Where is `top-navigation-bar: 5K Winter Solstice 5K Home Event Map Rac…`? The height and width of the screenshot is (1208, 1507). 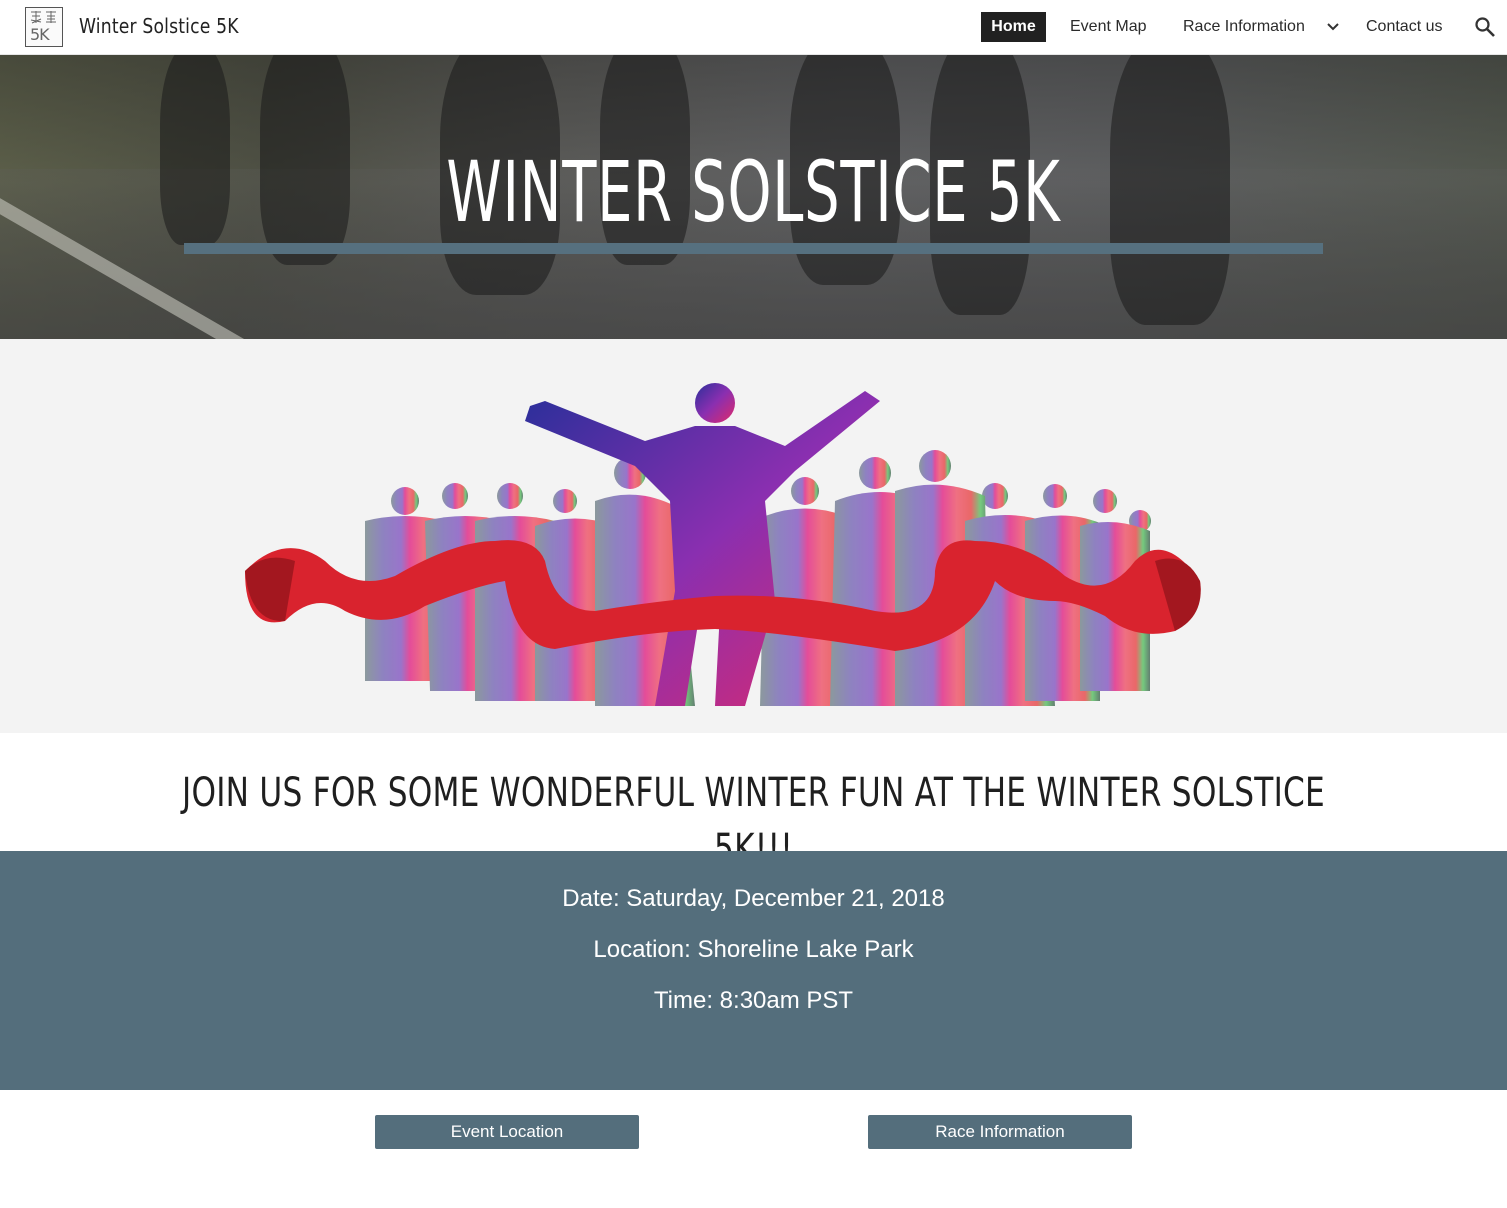
top-navigation-bar: 5K Winter Solstice 5K Home Event Map Rac… is located at coordinates (753, 27).